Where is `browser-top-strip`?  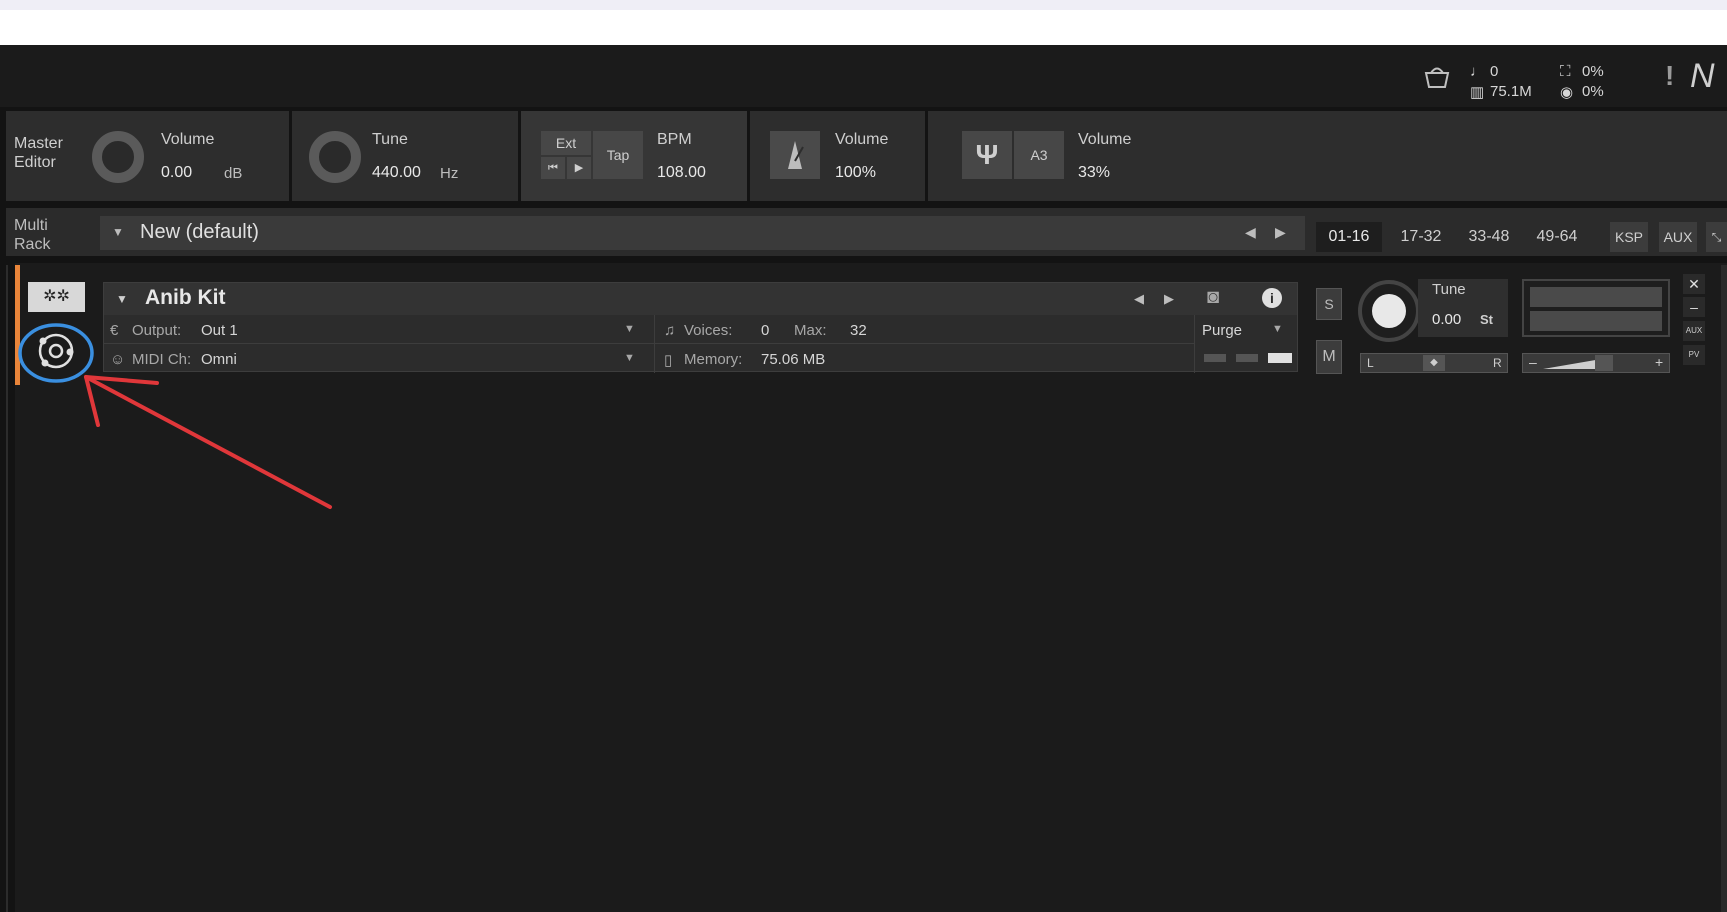 browser-top-strip is located at coordinates (863, 5).